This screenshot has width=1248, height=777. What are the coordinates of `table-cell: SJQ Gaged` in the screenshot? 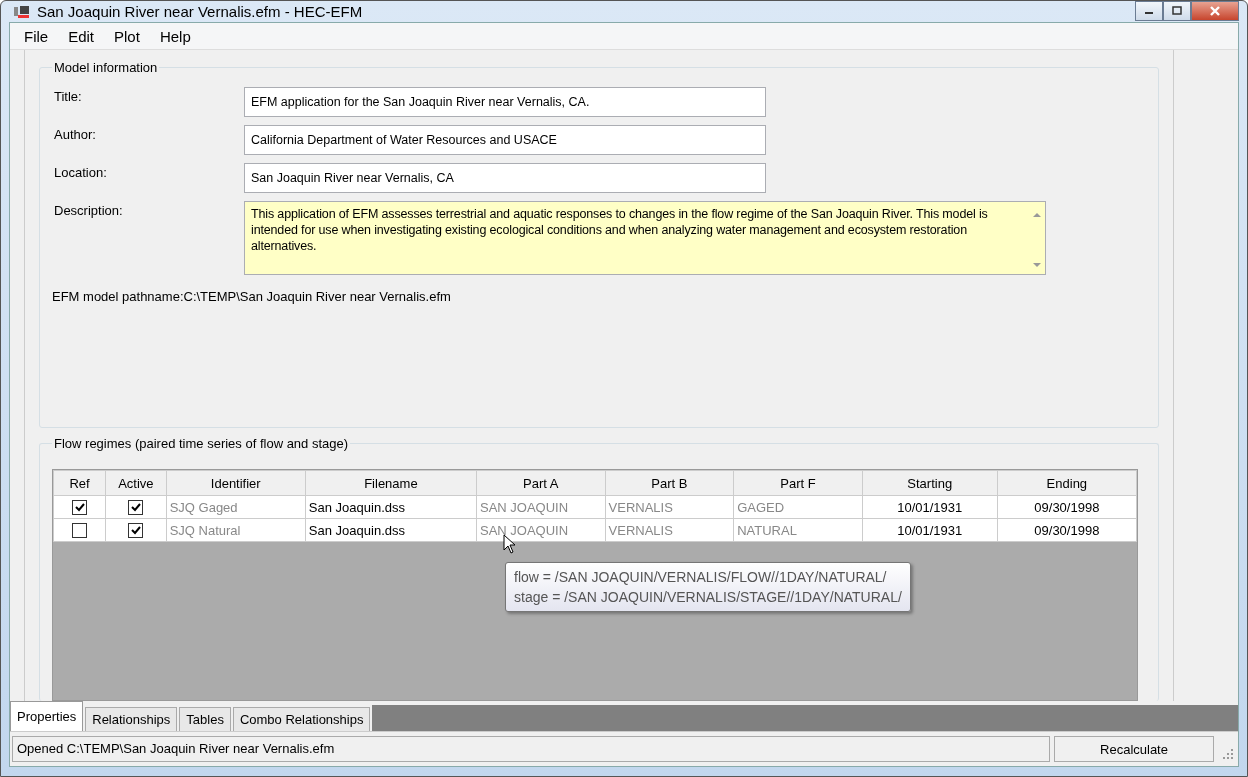 It's located at (203, 507).